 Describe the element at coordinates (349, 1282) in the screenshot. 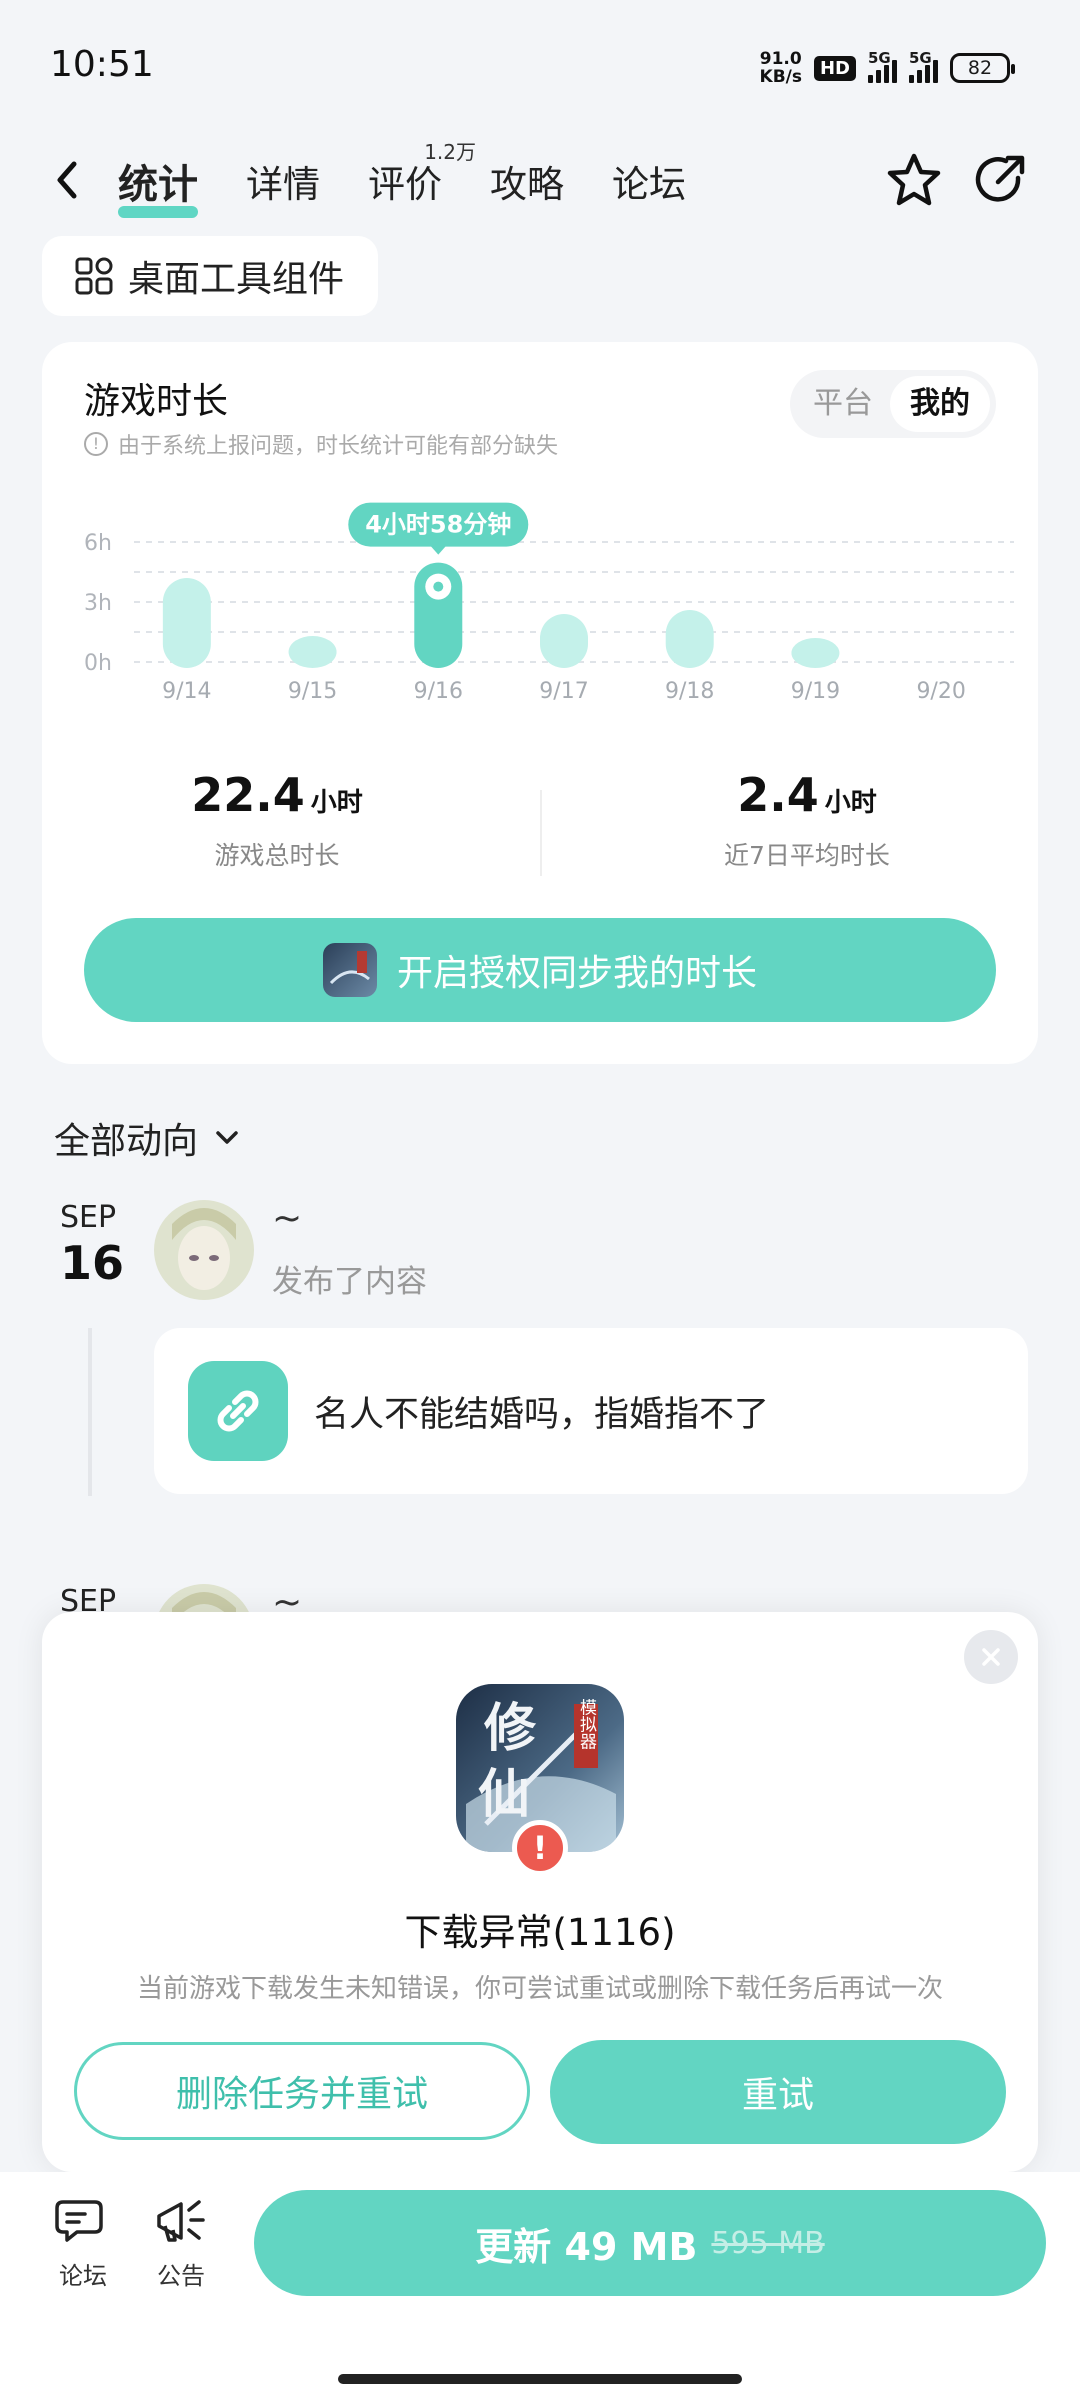

I see `post-action: 发布了内容` at that location.